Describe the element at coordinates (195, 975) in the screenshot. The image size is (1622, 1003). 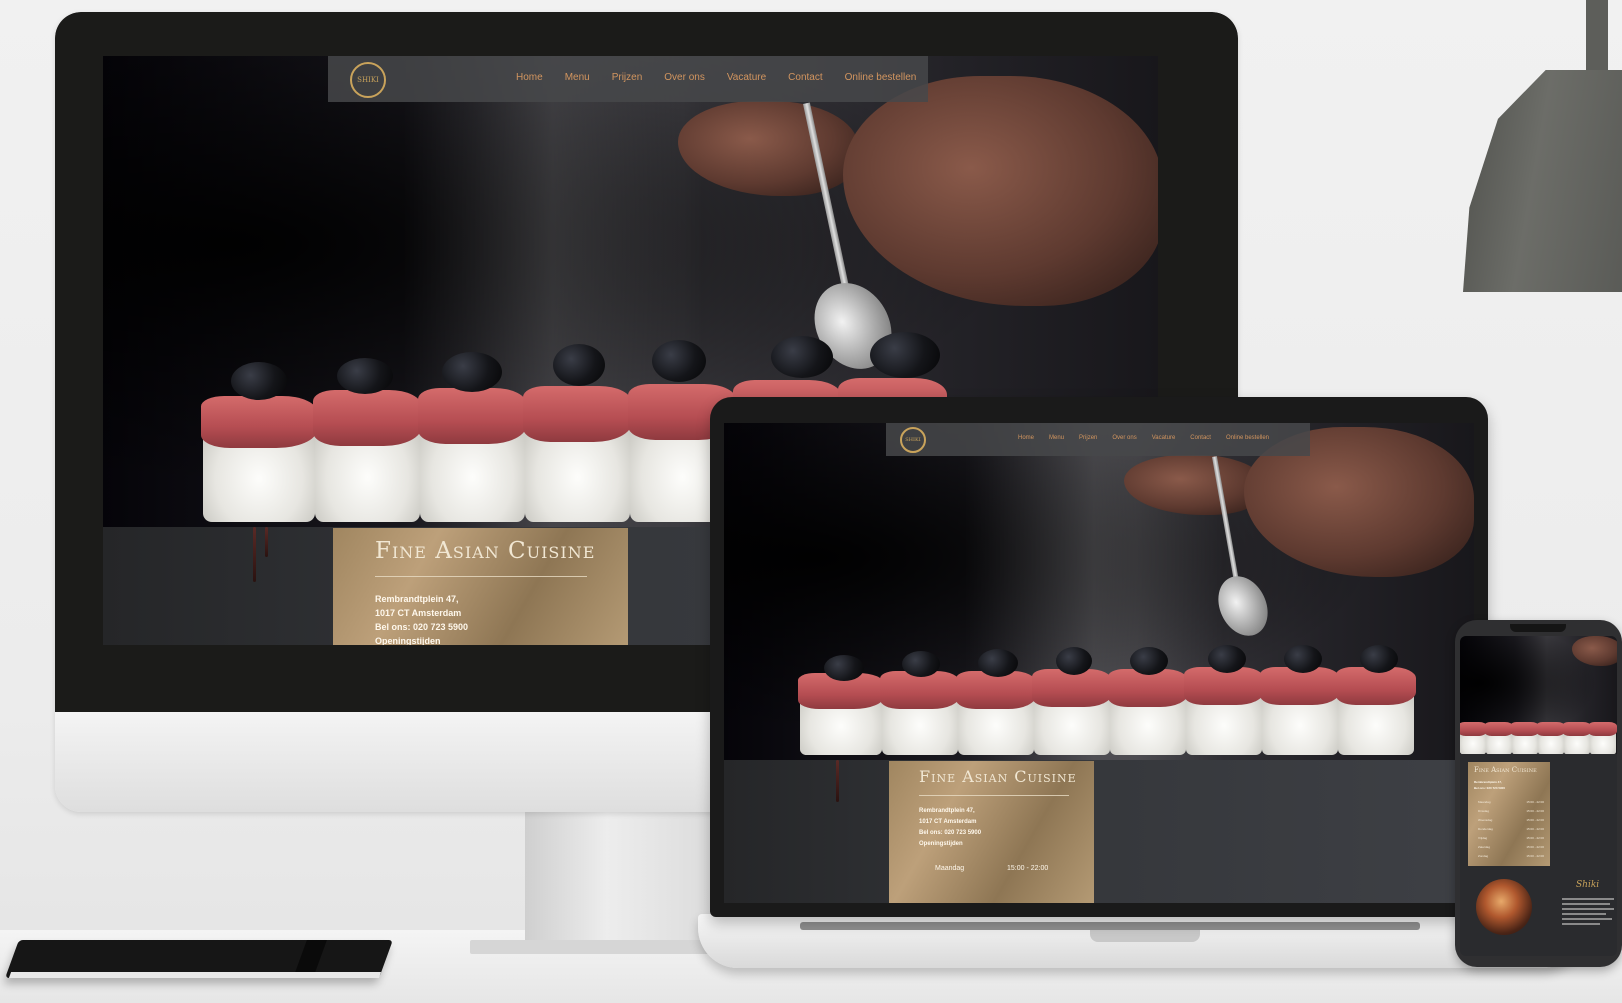
I see `notebook-pages` at that location.